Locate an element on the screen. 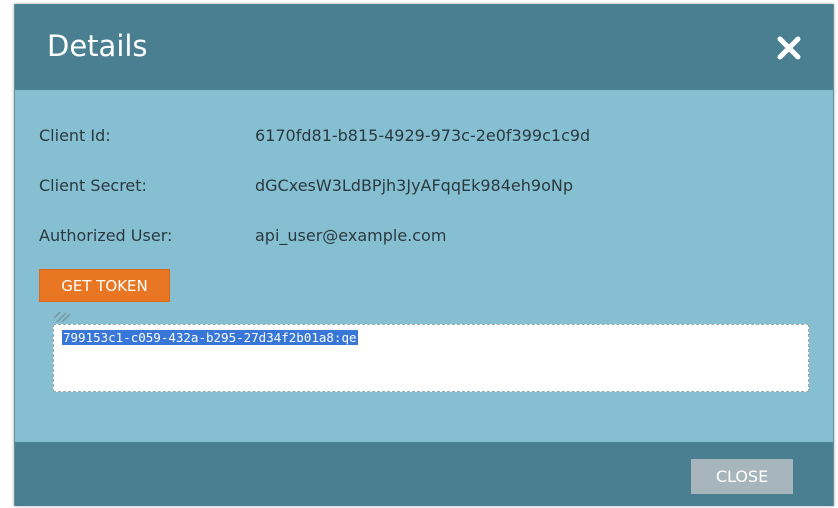 The image size is (838, 508). resize-handle-icon is located at coordinates (62, 315).